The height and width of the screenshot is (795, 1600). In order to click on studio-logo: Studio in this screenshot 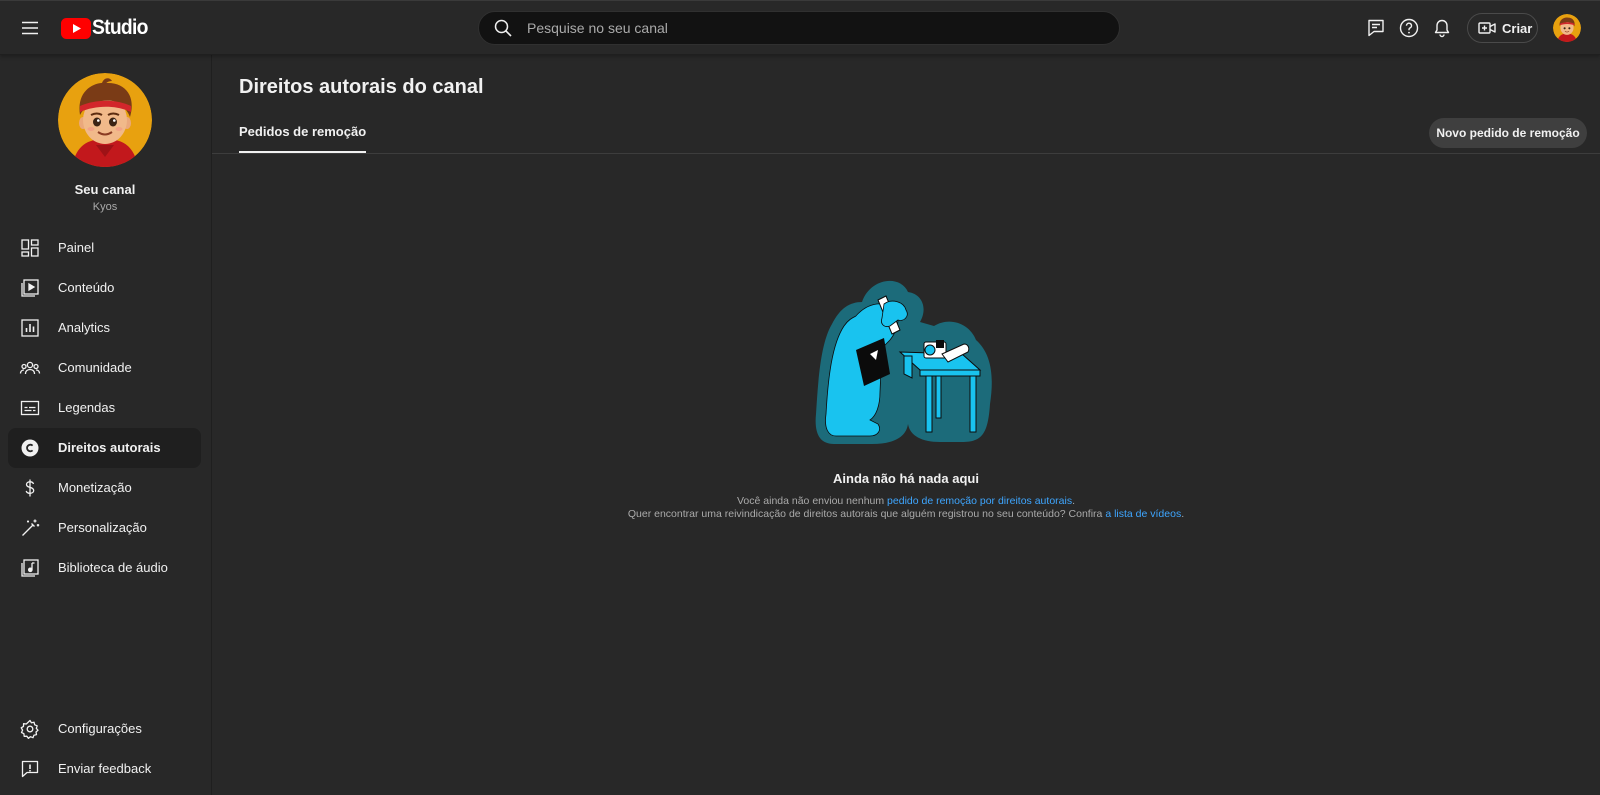, I will do `click(107, 28)`.